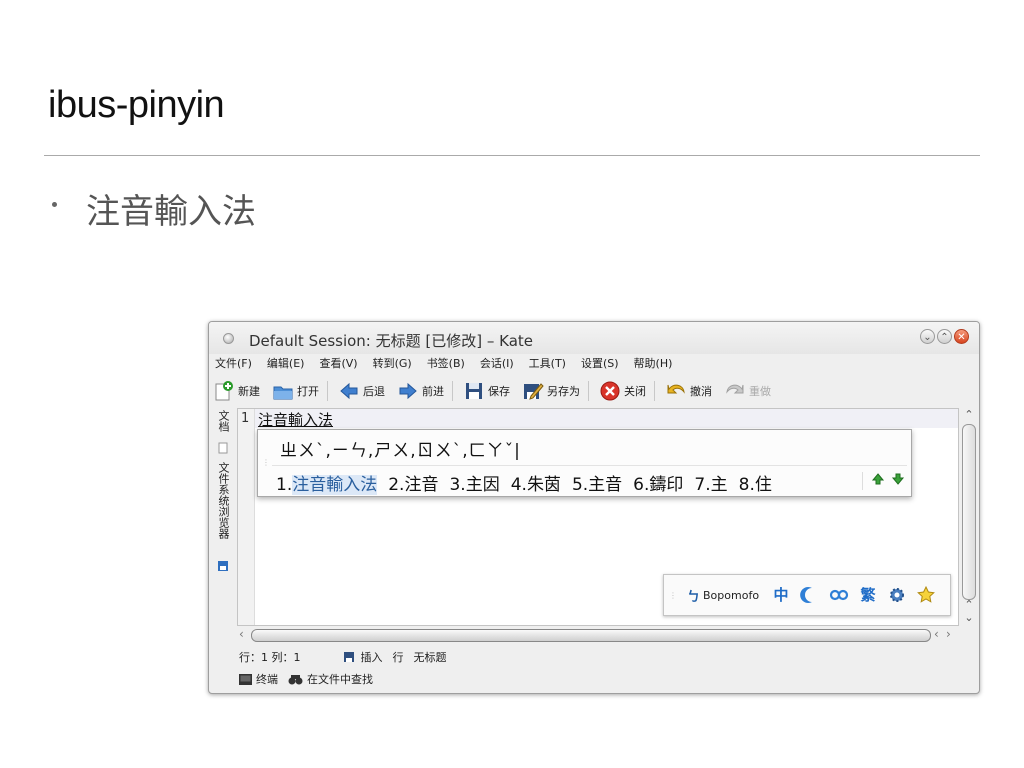  Describe the element at coordinates (878, 480) in the screenshot. I see `page-up-arrow-icon` at that location.